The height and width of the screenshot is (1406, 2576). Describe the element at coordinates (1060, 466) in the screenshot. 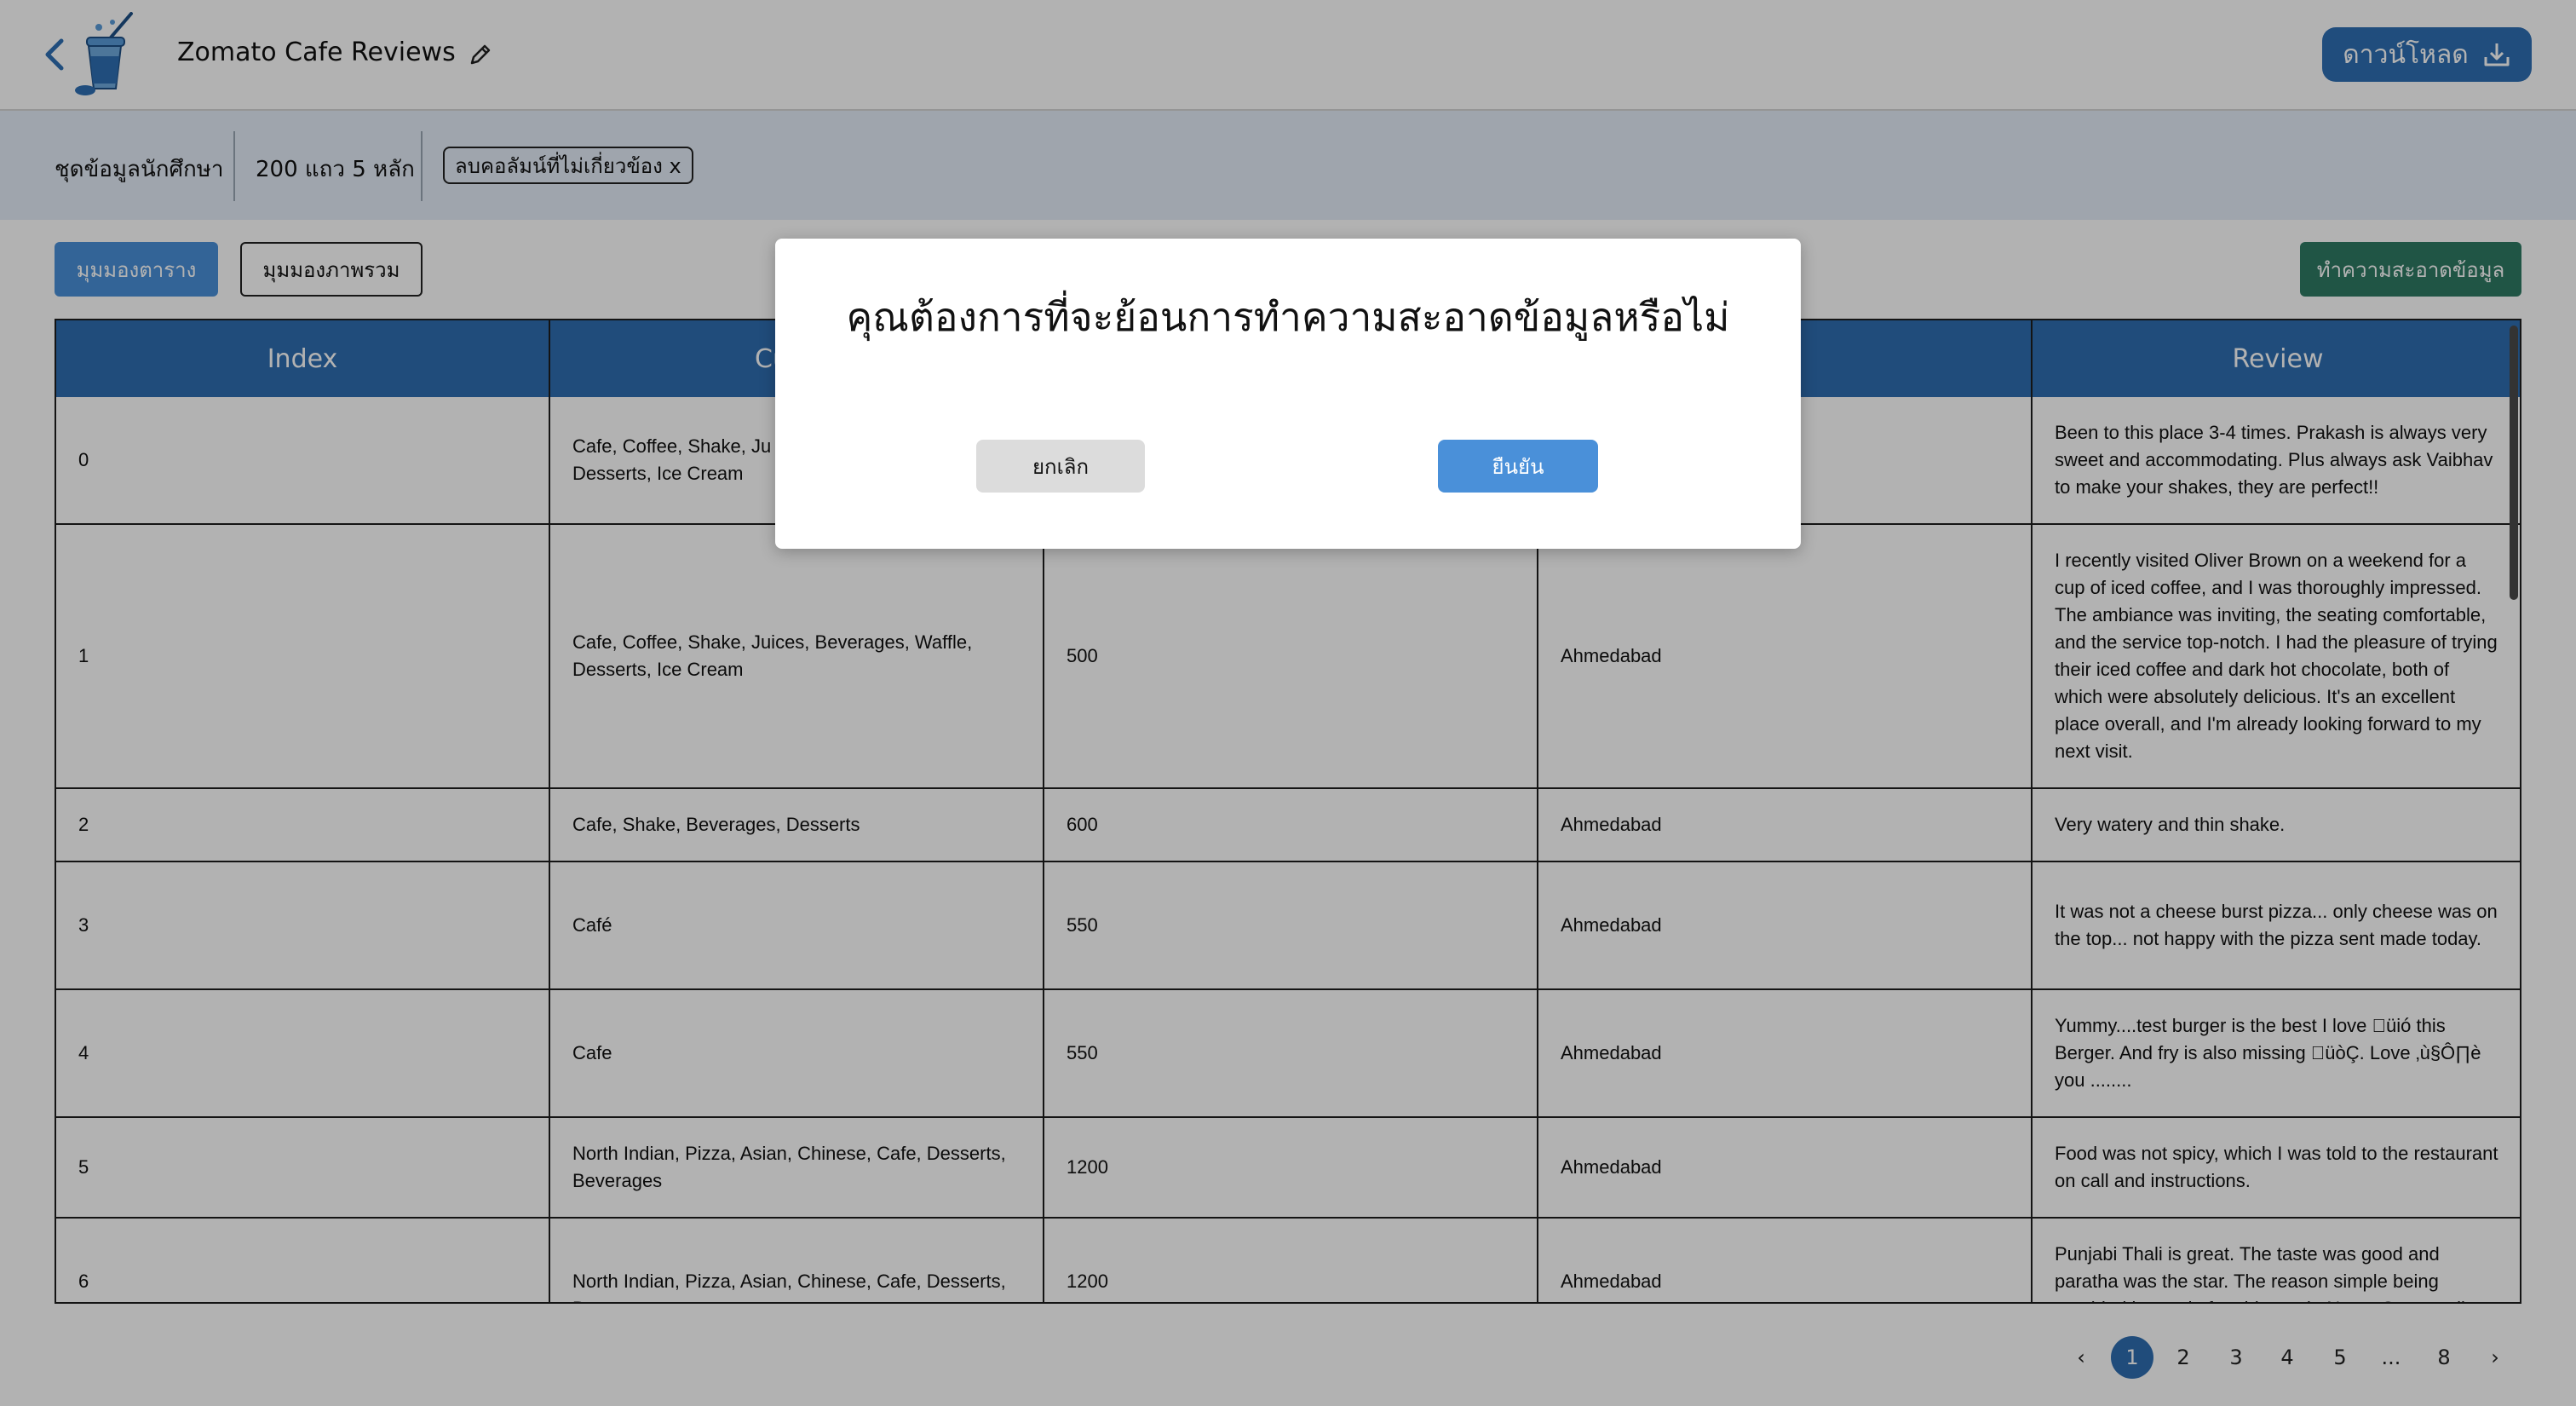

I see `cancel-button: ยกเลิก` at that location.